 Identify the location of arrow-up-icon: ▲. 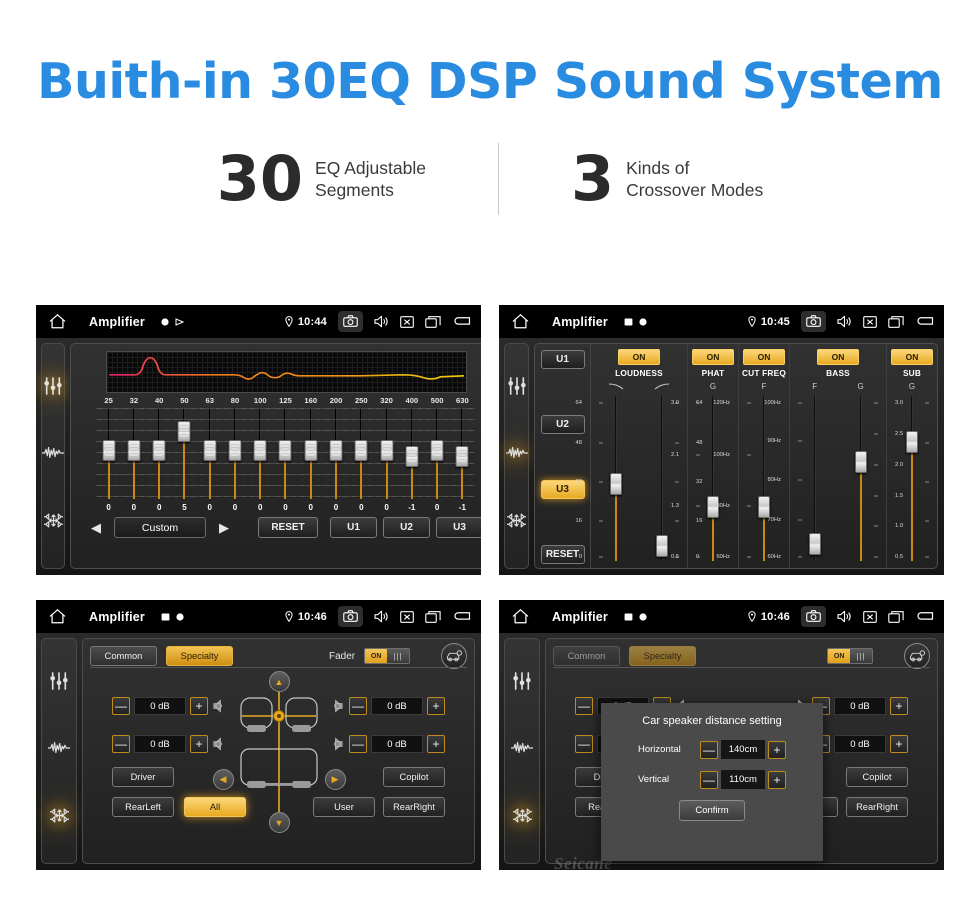
(279, 681).